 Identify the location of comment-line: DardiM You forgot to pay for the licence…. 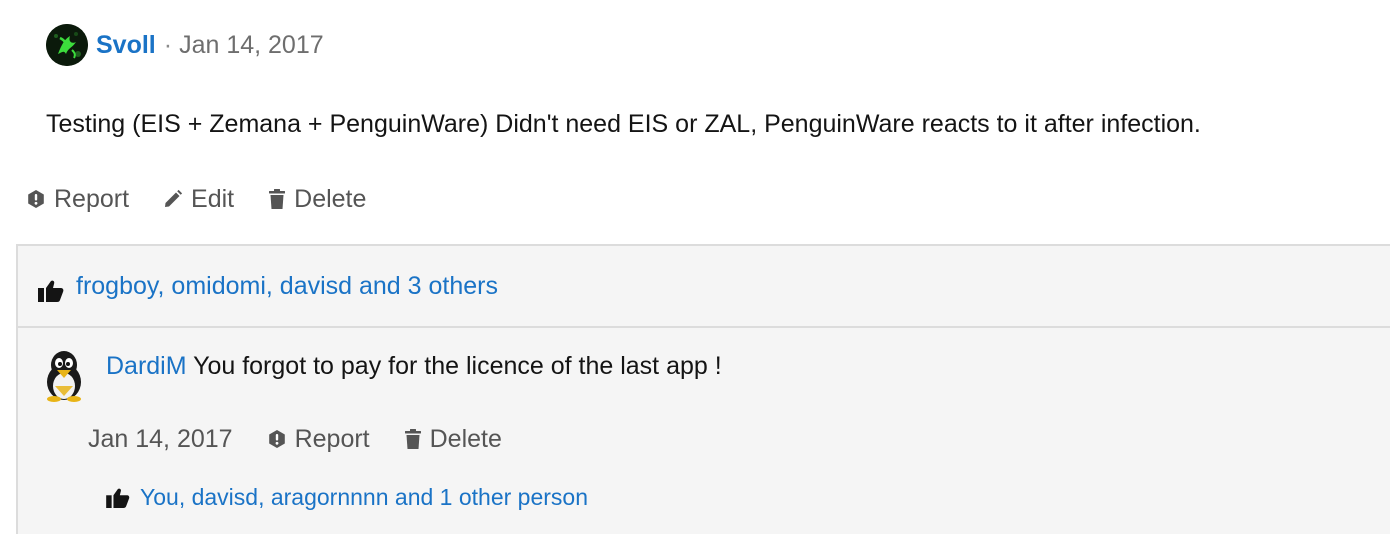
(414, 366).